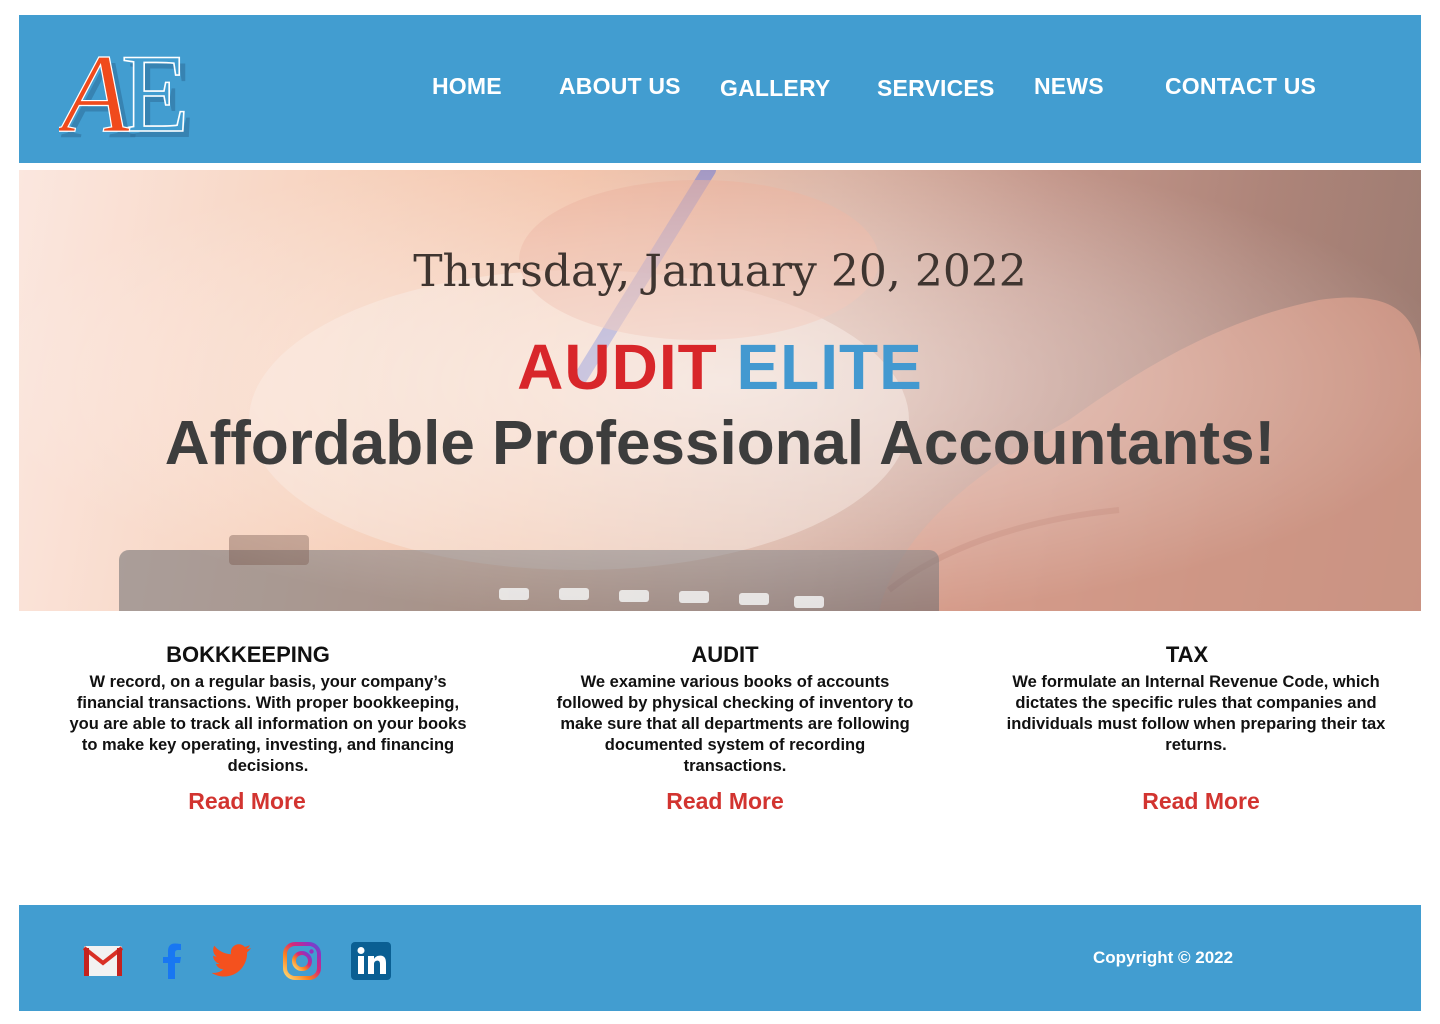 This screenshot has width=1440, height=1024. Describe the element at coordinates (720, 271) in the screenshot. I see `hero-date: Thursday, January 20, 2022` at that location.